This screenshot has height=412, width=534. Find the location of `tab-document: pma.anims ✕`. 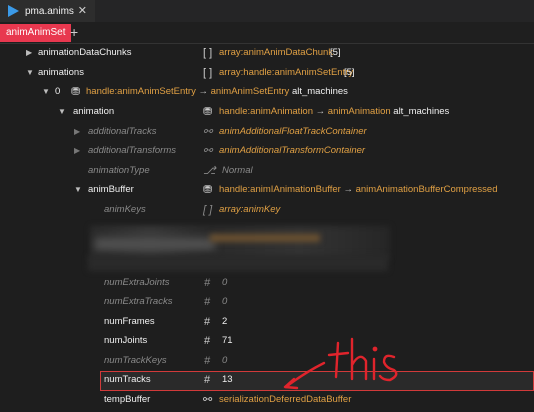

tab-document: pma.anims ✕ is located at coordinates (47, 11).